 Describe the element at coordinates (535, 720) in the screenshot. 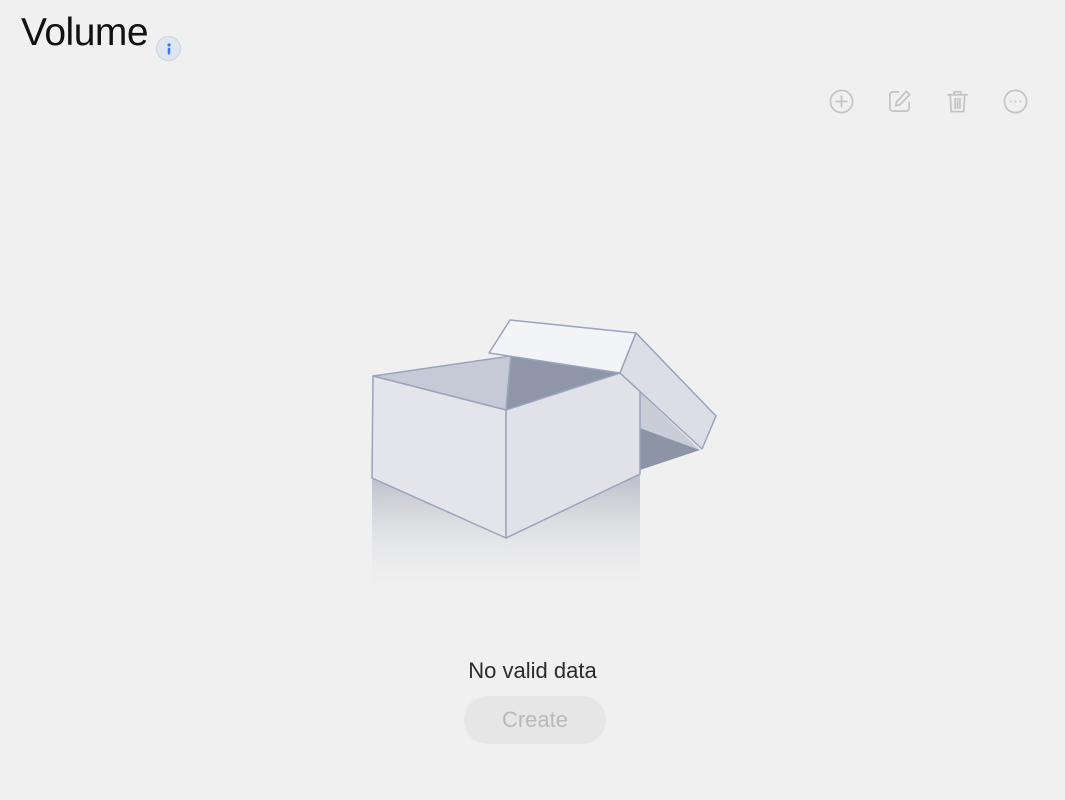

I see `create-button: Create` at that location.